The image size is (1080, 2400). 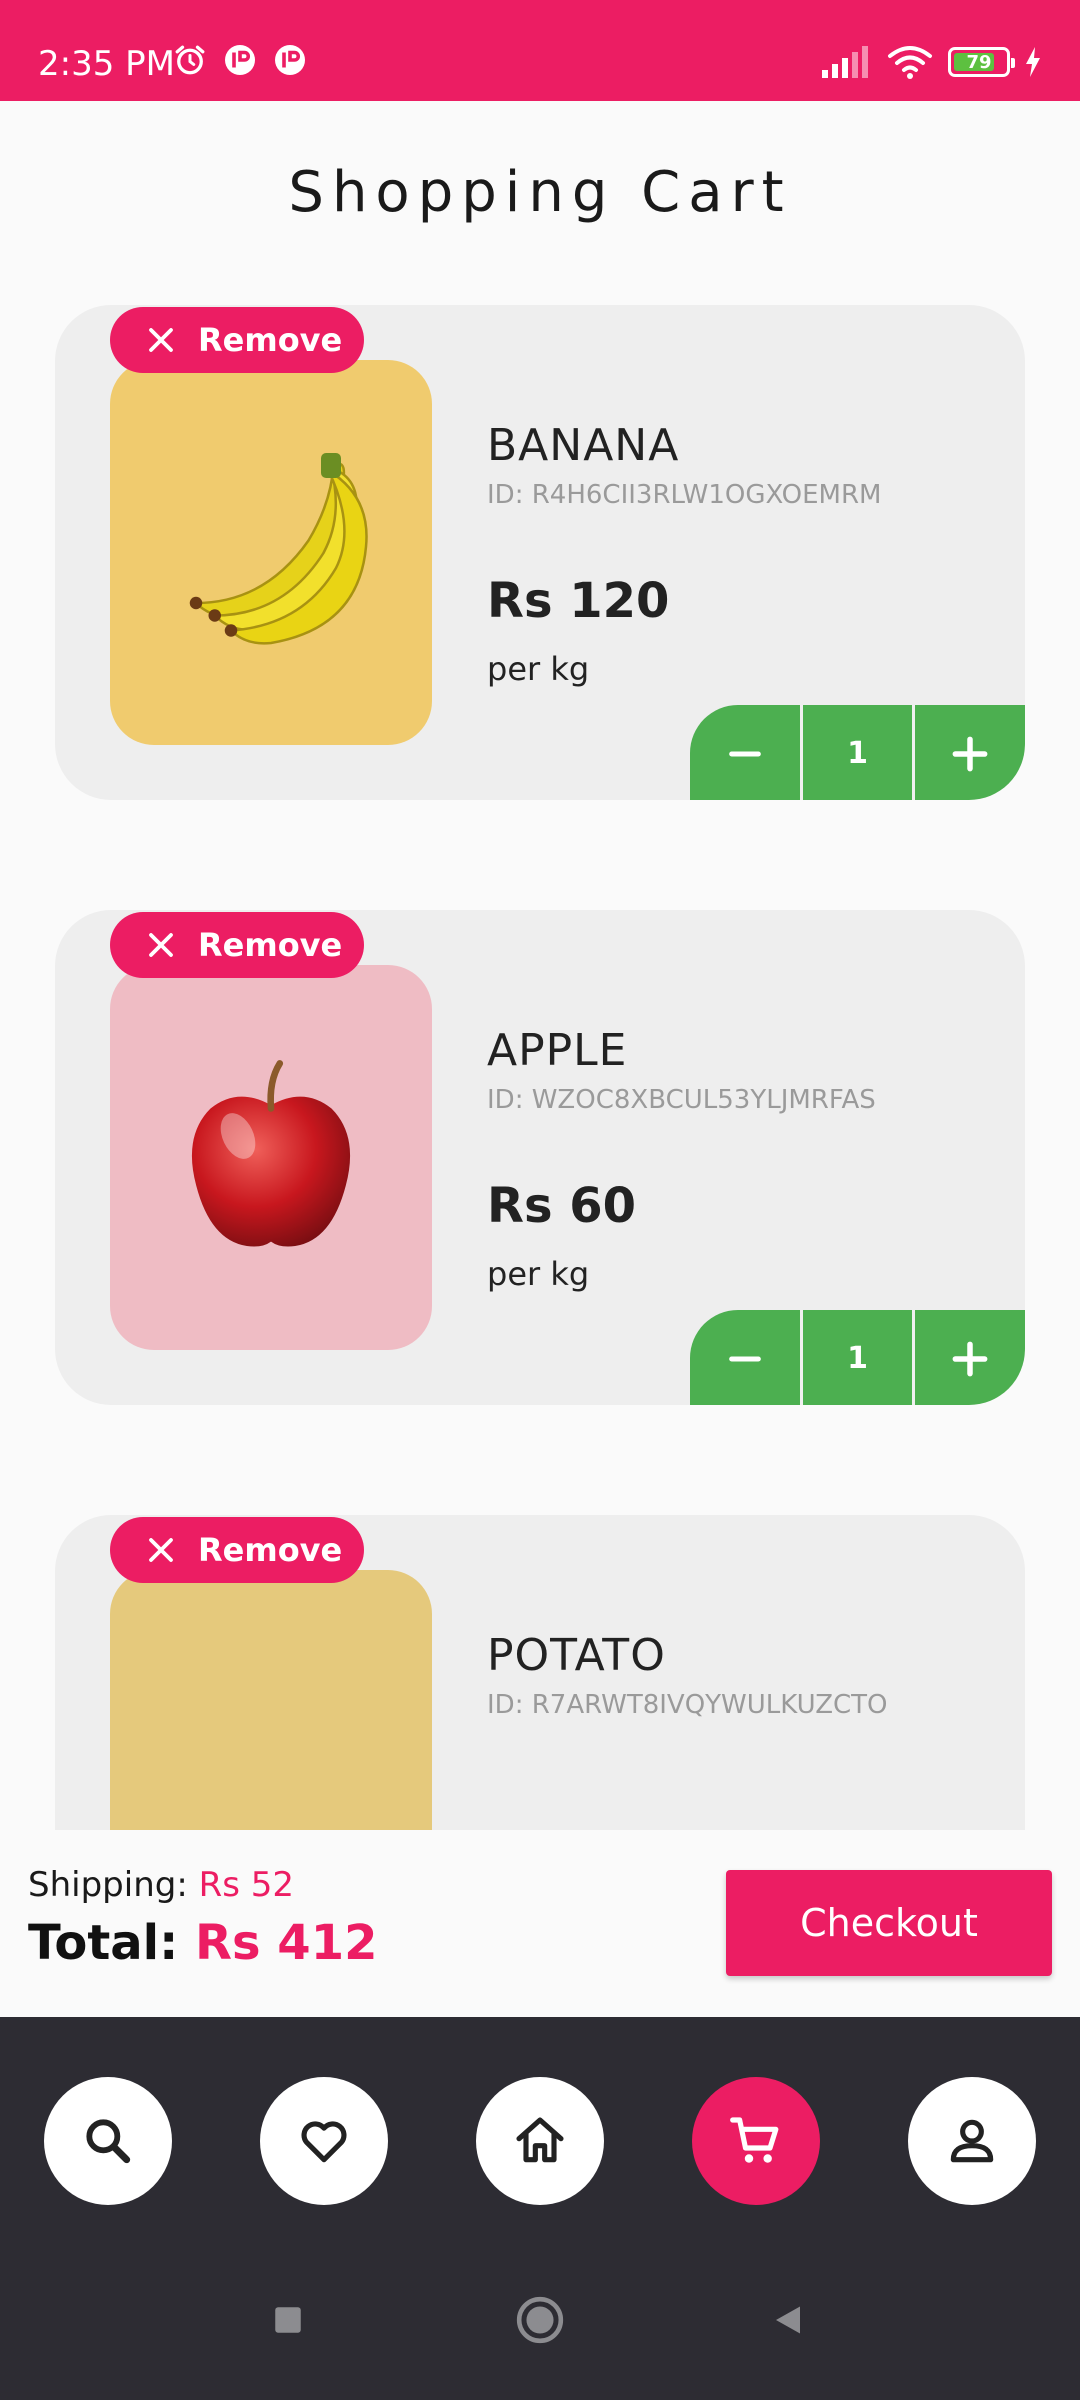 I want to click on search-icon, so click(x=108, y=2141).